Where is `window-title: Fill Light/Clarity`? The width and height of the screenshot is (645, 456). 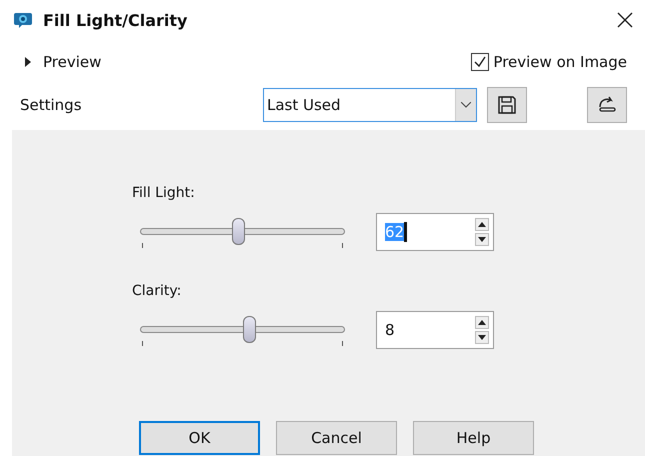 window-title: Fill Light/Clarity is located at coordinates (115, 20).